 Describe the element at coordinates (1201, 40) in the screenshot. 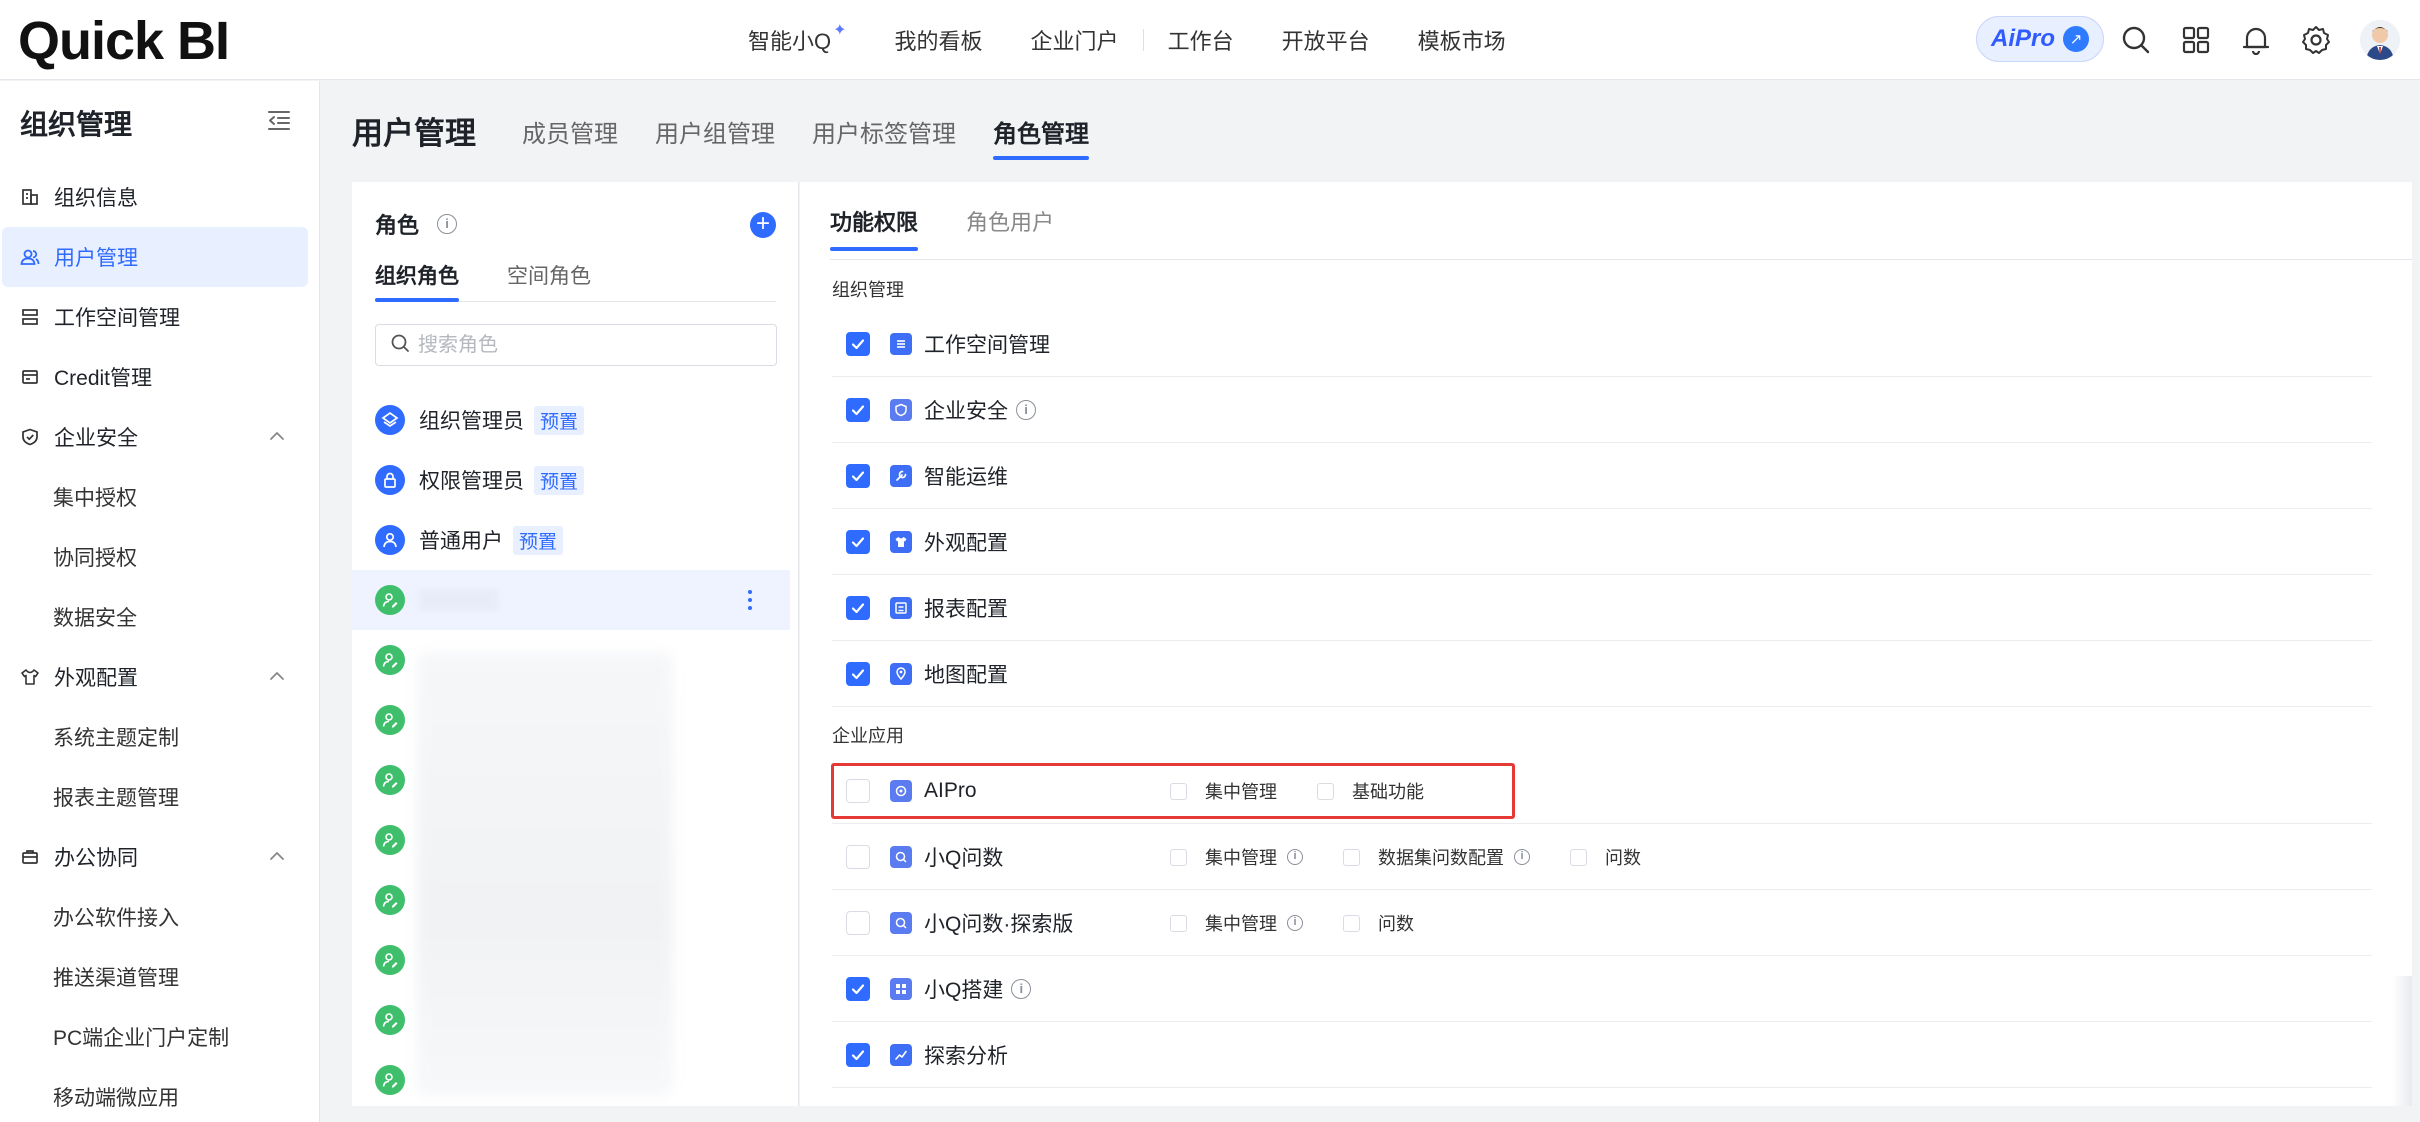

I see `nav-workbench: 工作台` at that location.